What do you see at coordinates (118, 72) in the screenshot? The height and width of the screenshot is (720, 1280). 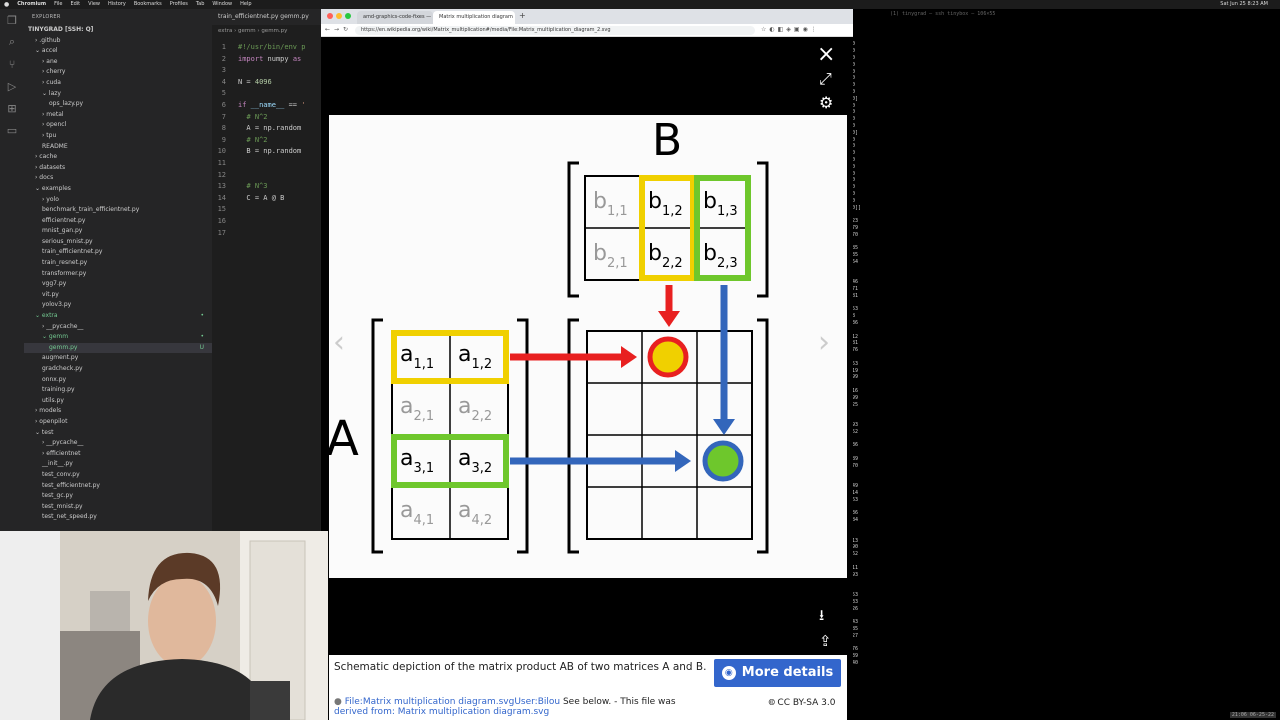 I see `file-tree-item: › cherry` at bounding box center [118, 72].